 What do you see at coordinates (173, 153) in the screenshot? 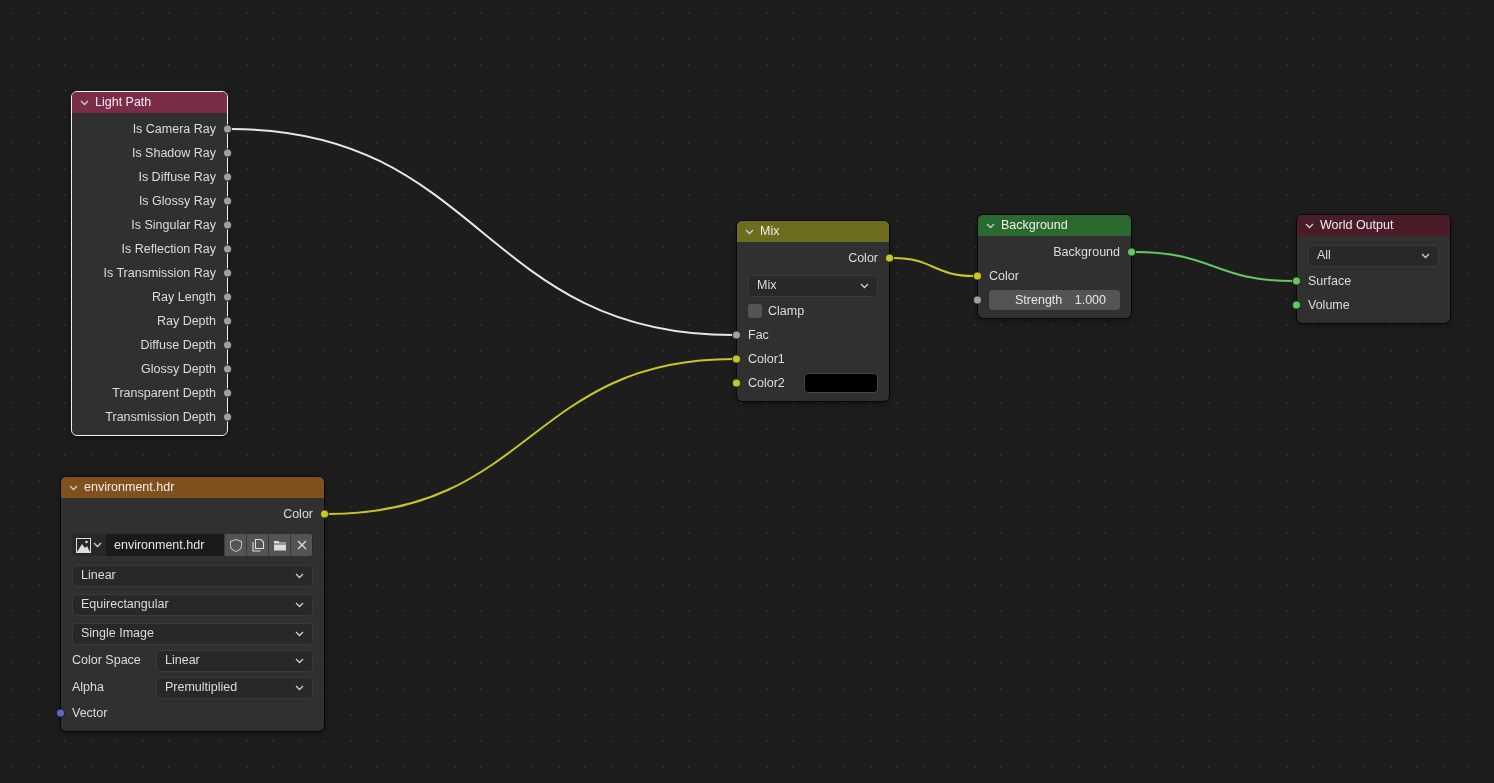
I see `socket-label: Is Shadow Ray` at bounding box center [173, 153].